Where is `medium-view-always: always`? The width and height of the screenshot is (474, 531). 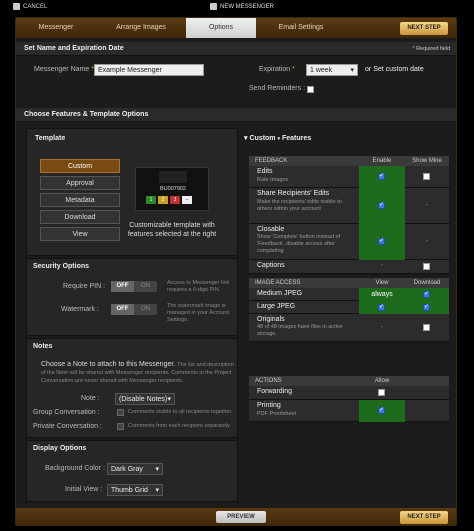
medium-view-always: always is located at coordinates (382, 294).